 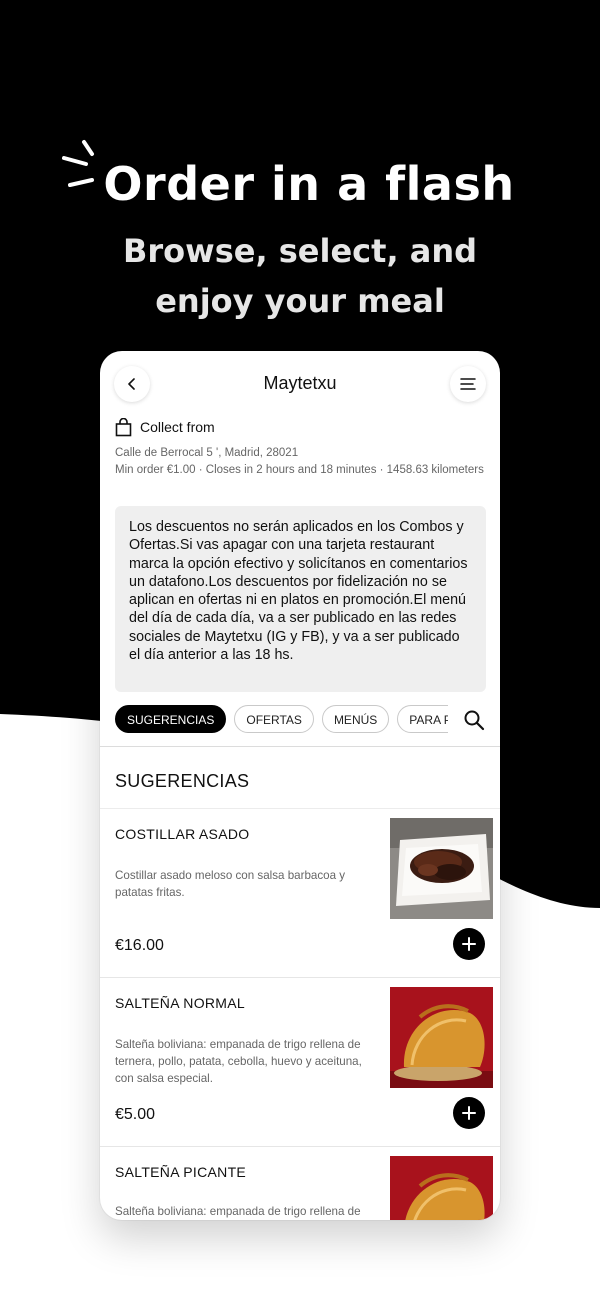 What do you see at coordinates (441, 868) in the screenshot?
I see `item-image-ribs` at bounding box center [441, 868].